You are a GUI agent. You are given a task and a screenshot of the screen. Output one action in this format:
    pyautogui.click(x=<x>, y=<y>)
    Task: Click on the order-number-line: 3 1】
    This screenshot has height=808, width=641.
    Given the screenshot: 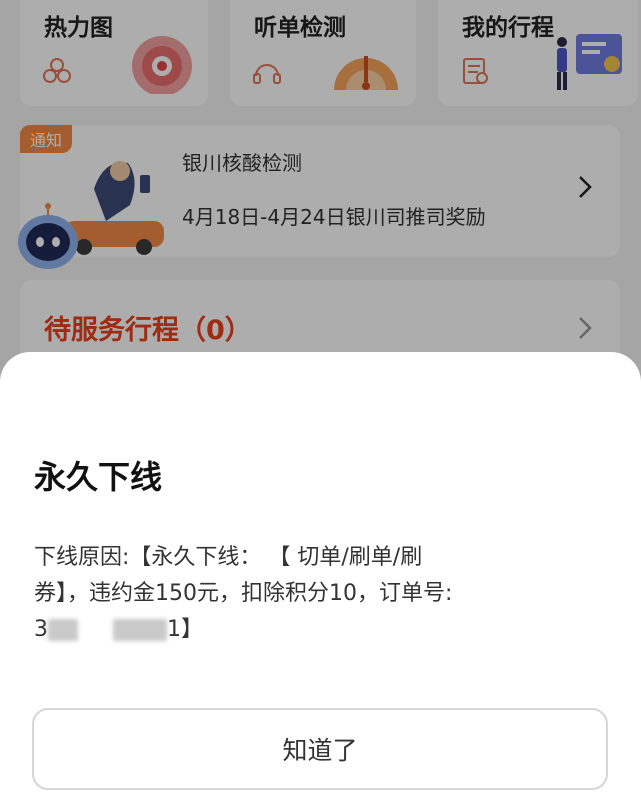 What is the action you would take?
    pyautogui.click(x=319, y=630)
    